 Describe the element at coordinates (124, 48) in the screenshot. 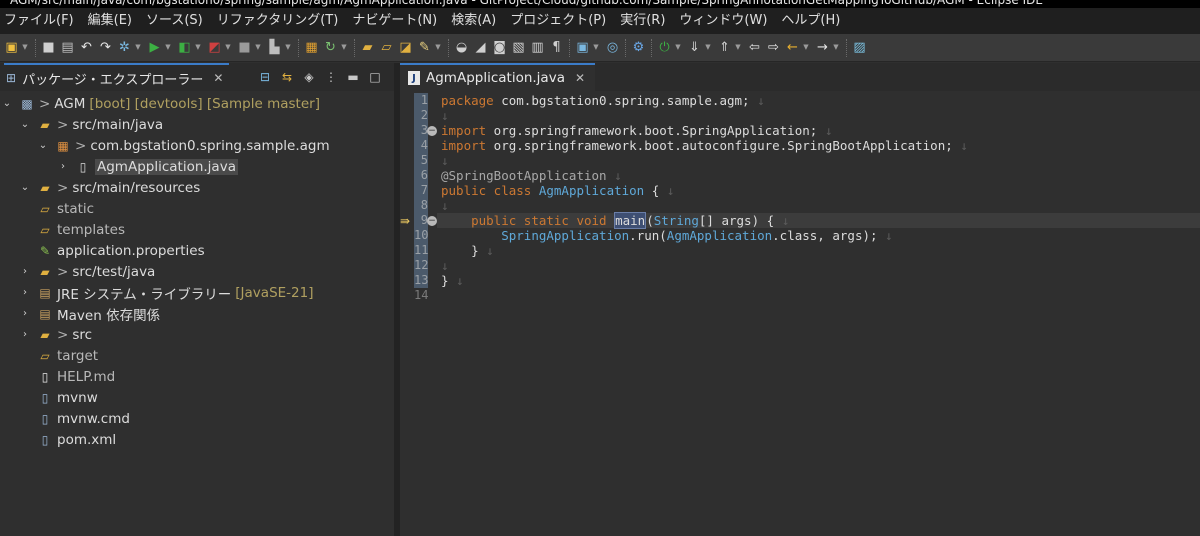

I see `debug-icon: ✲` at that location.